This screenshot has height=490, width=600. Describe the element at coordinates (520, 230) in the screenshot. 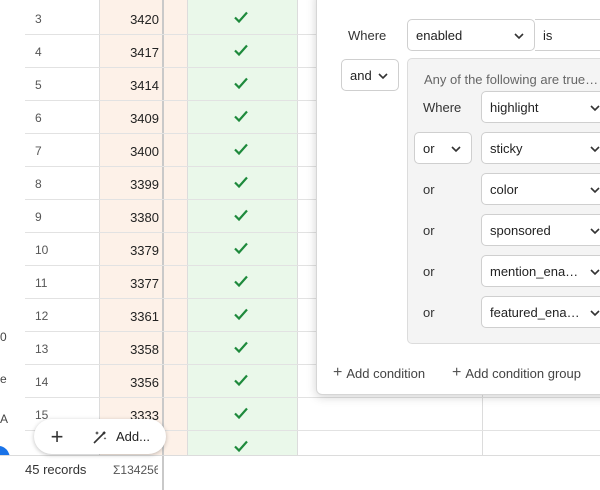

I see `condition-field-value: sponsored` at that location.